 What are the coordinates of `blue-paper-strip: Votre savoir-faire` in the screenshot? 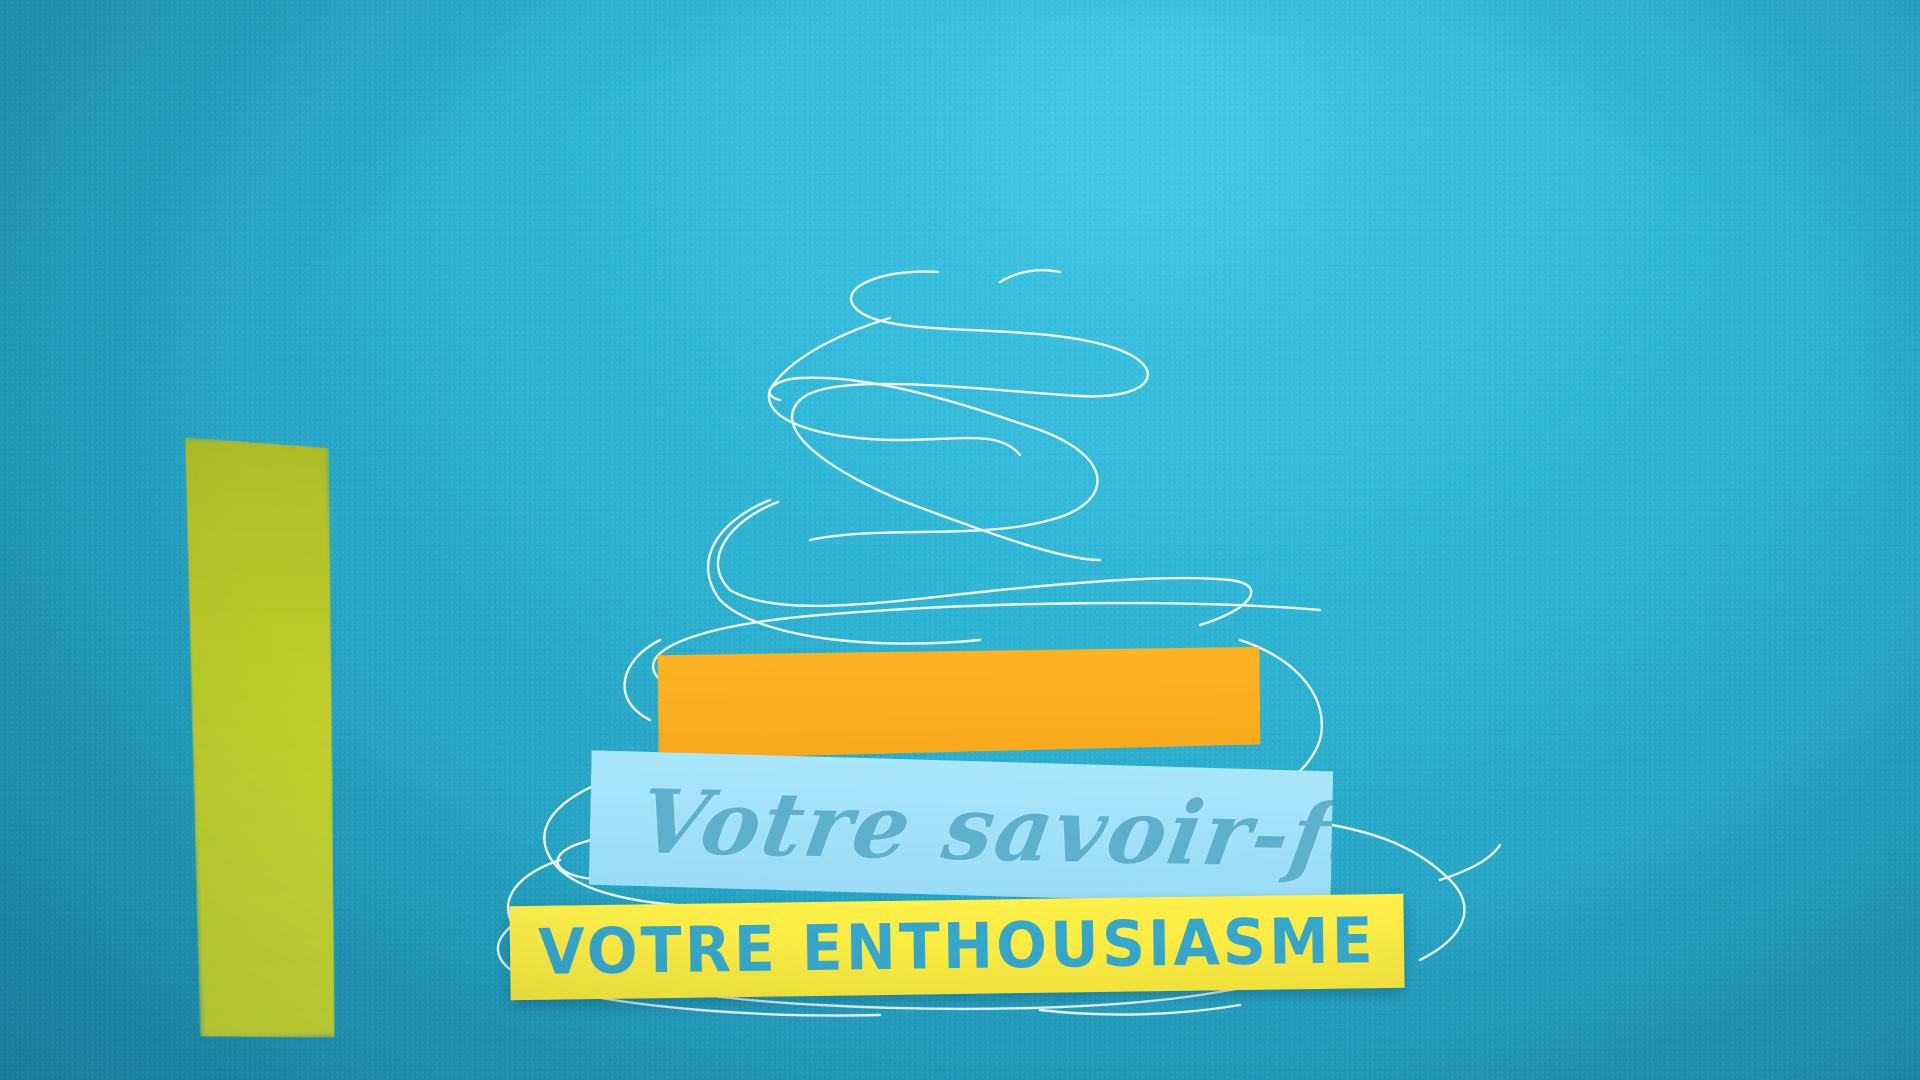 It's located at (961, 828).